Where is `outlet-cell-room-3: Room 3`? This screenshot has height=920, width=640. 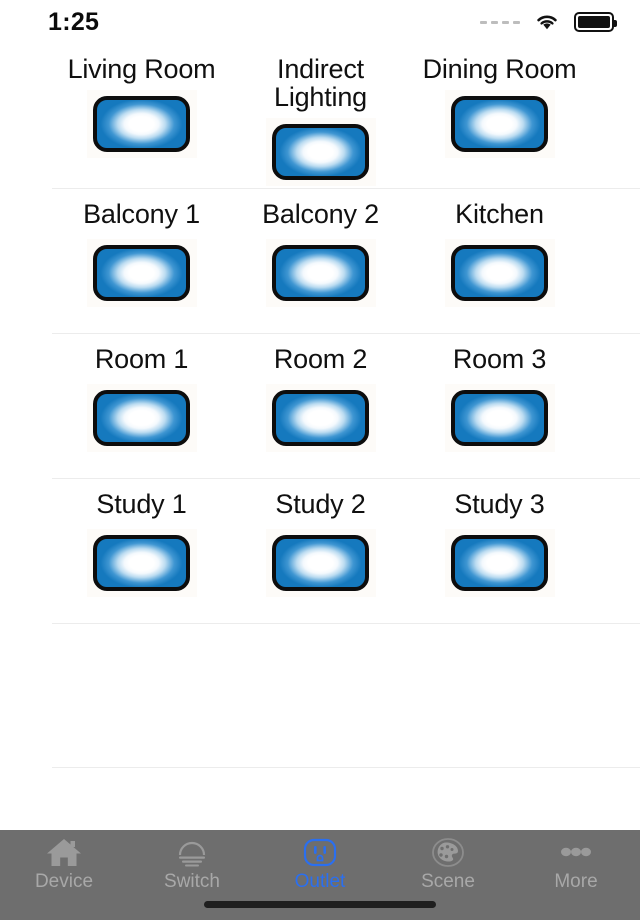 outlet-cell-room-3: Room 3 is located at coordinates (499, 393).